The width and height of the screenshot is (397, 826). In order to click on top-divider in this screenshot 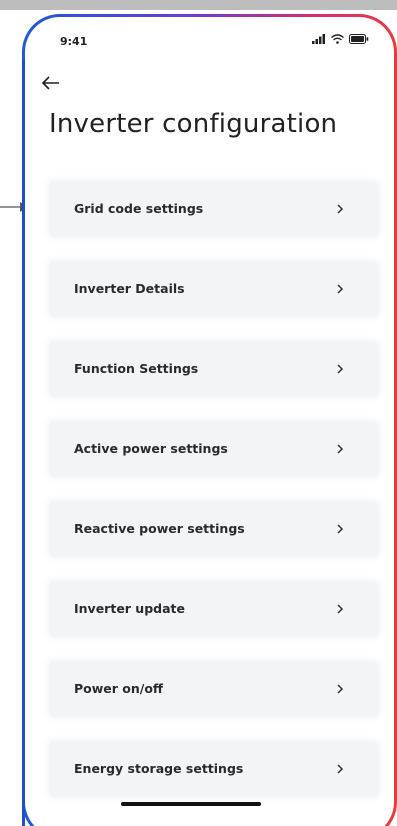, I will do `click(198, 5)`.